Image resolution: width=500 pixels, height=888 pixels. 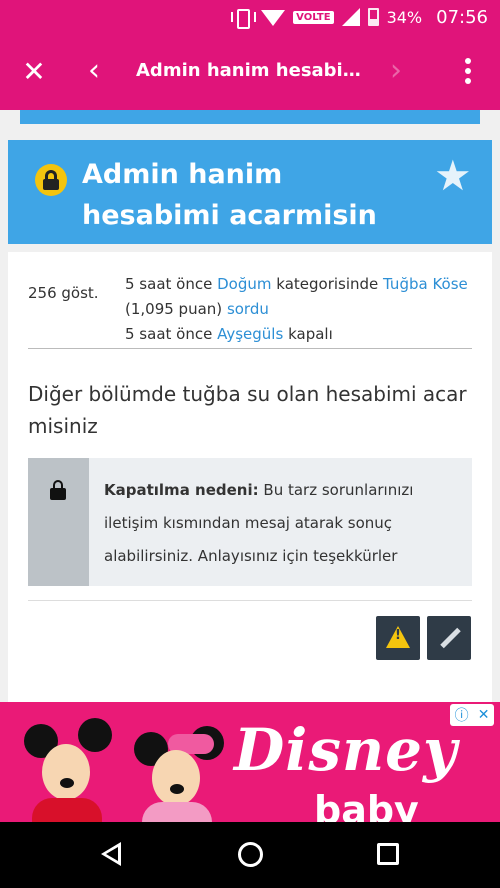 I want to click on status-bar: VOLTE 34% 07:56, so click(x=250, y=17).